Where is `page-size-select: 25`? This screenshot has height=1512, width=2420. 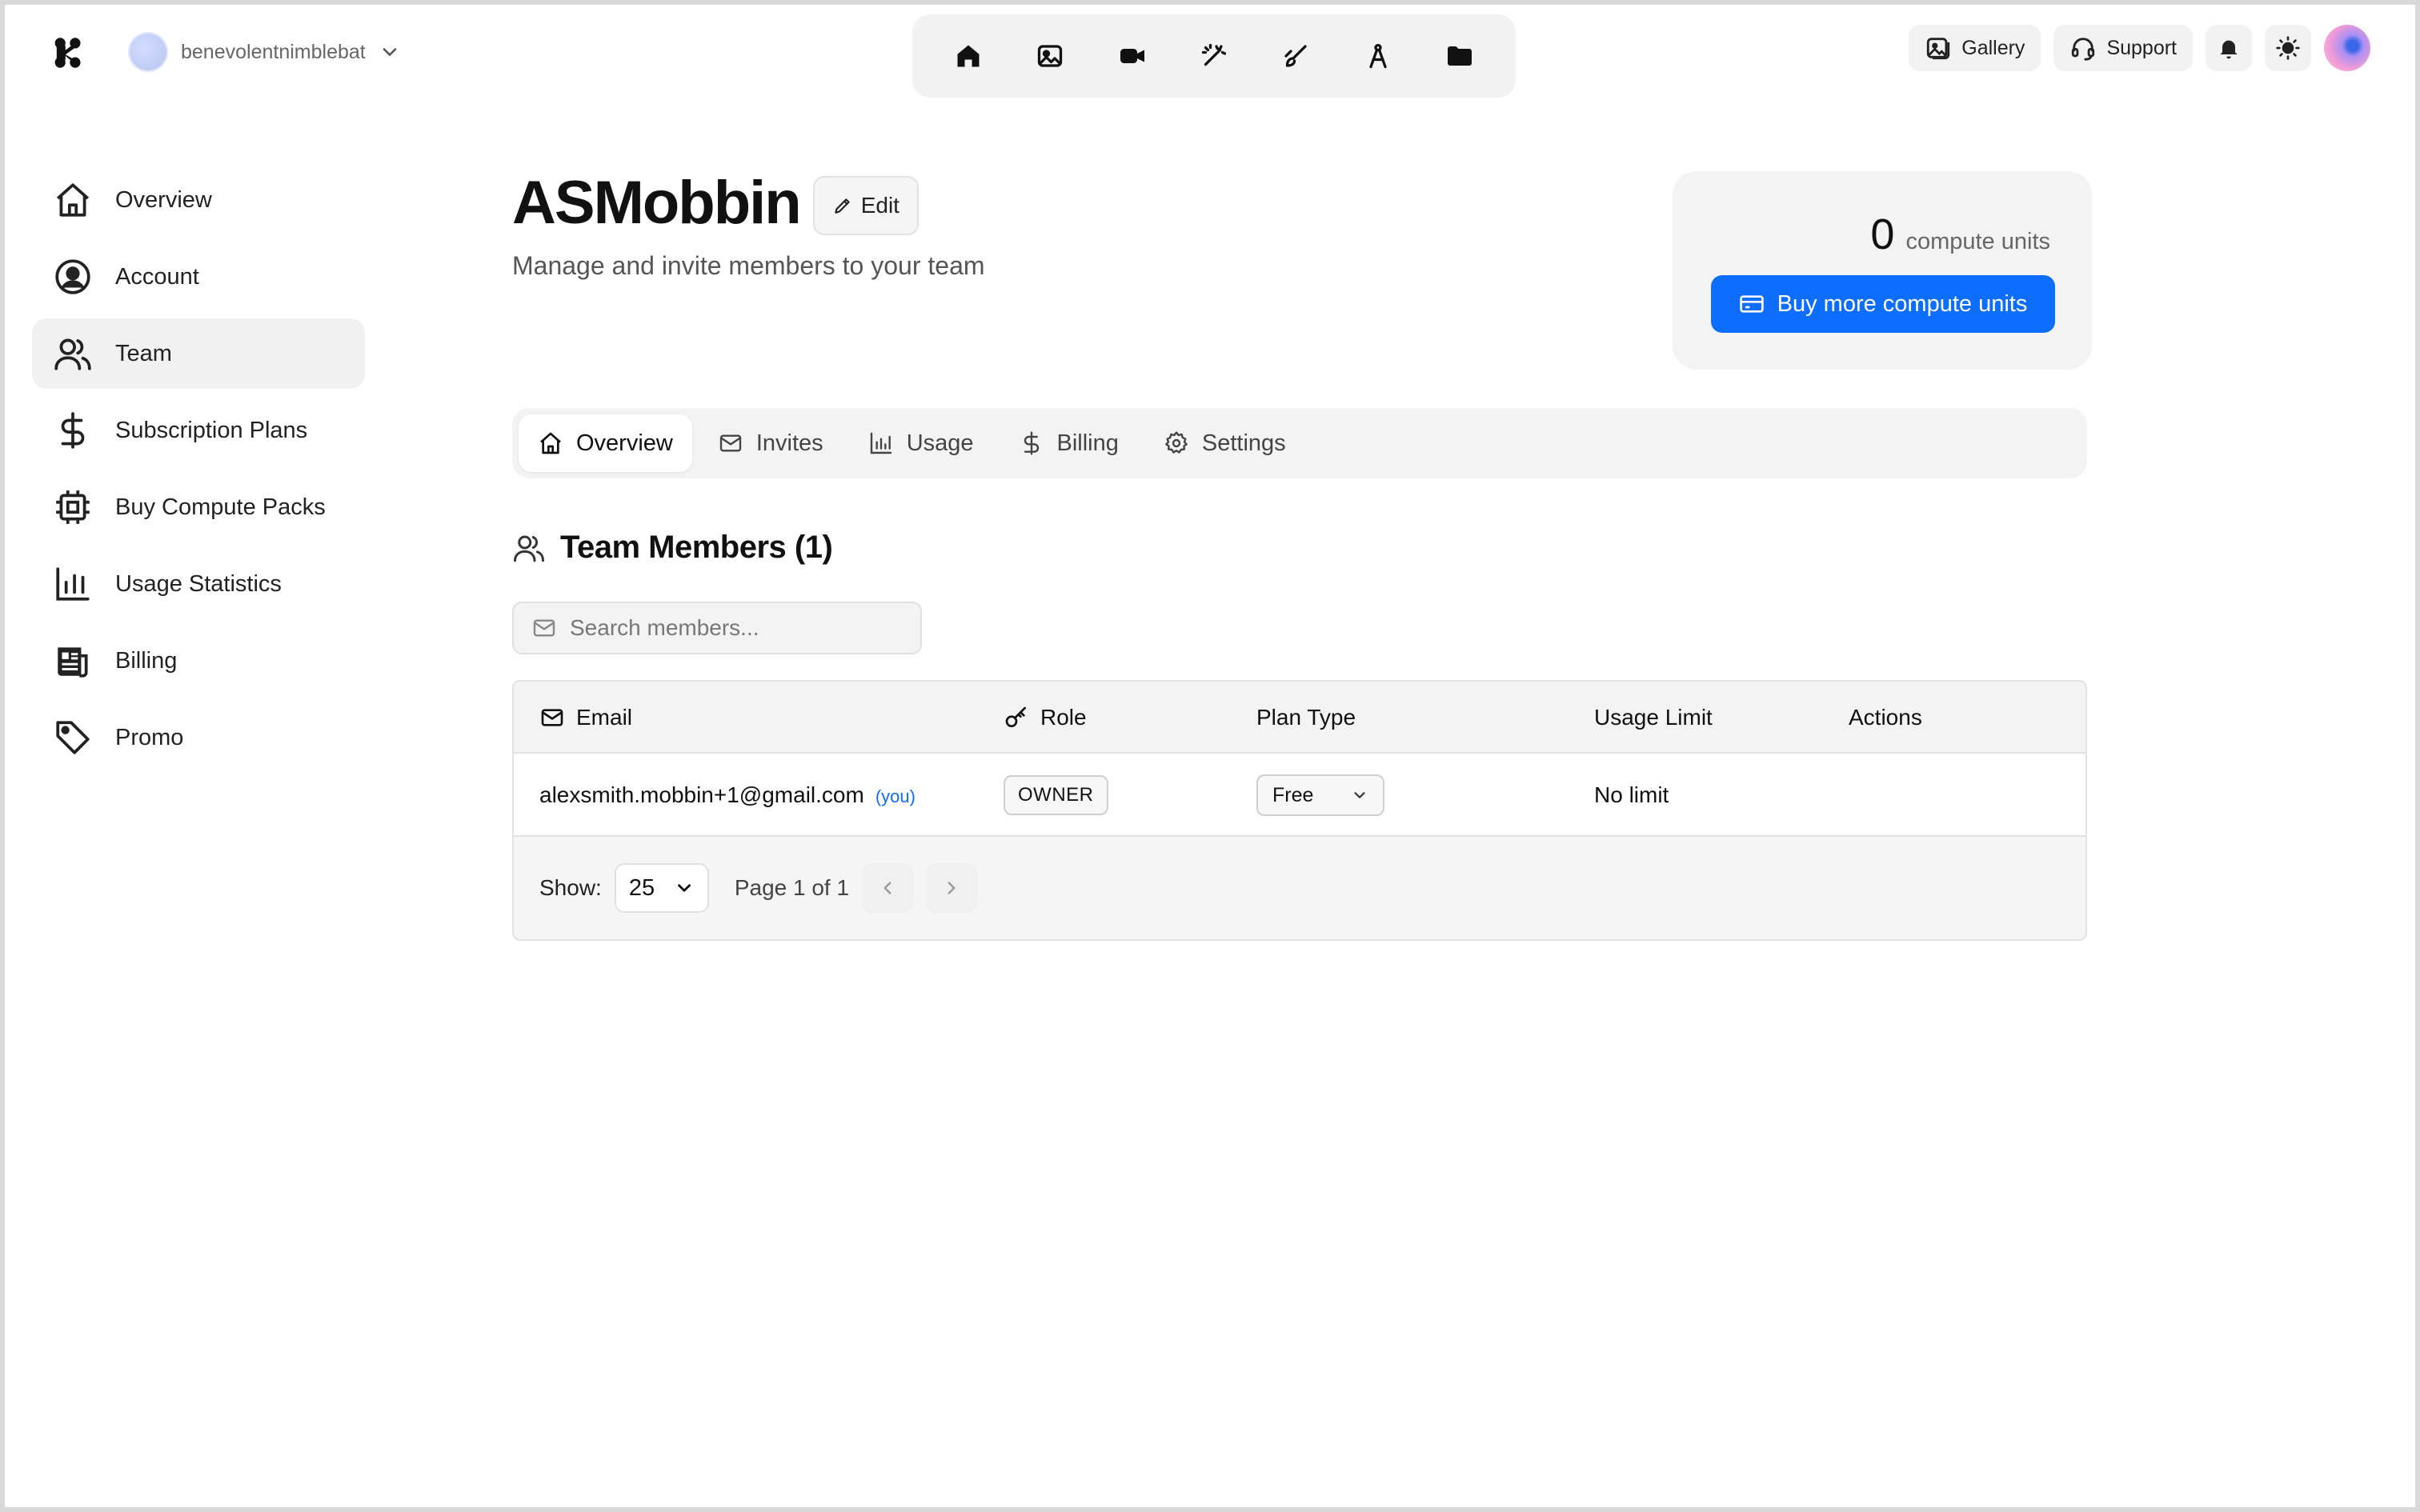
page-size-select: 25 is located at coordinates (661, 888).